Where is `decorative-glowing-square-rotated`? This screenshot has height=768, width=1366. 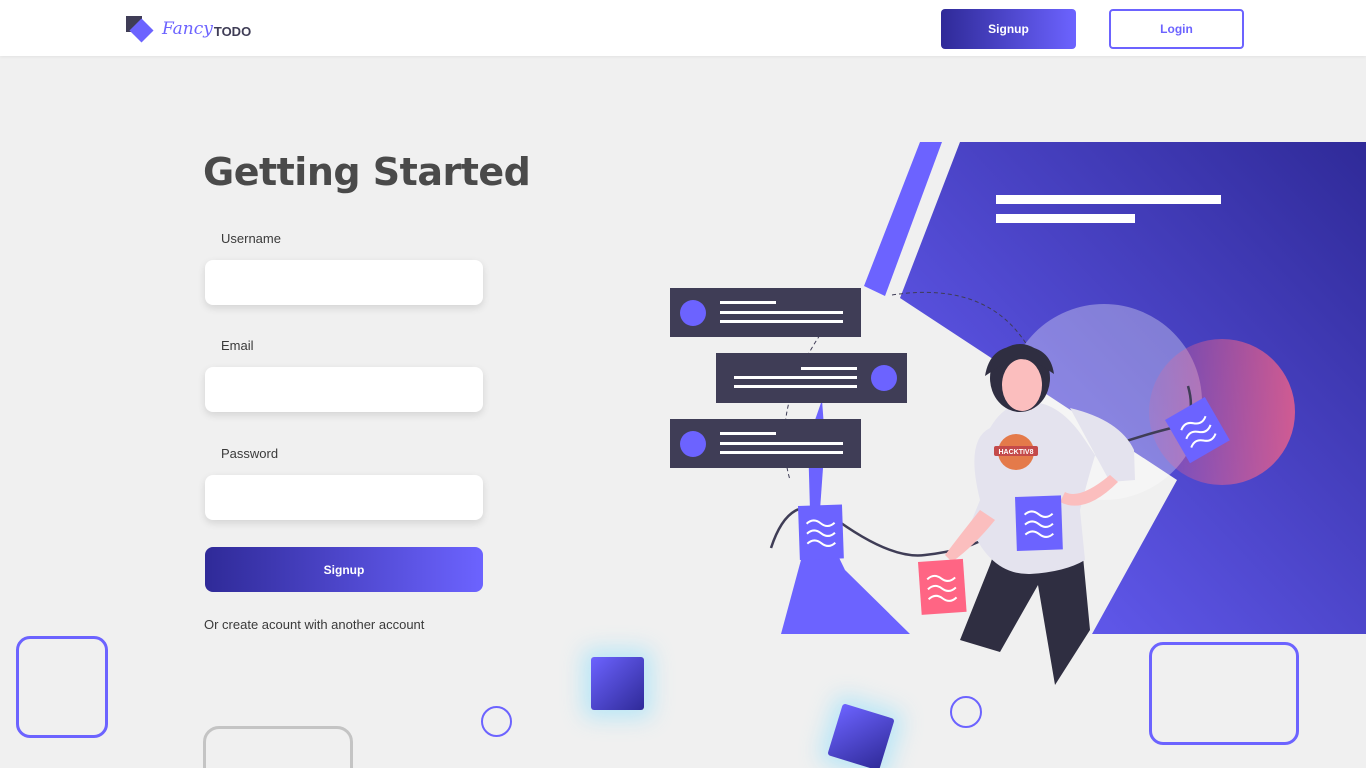 decorative-glowing-square-rotated is located at coordinates (861, 735).